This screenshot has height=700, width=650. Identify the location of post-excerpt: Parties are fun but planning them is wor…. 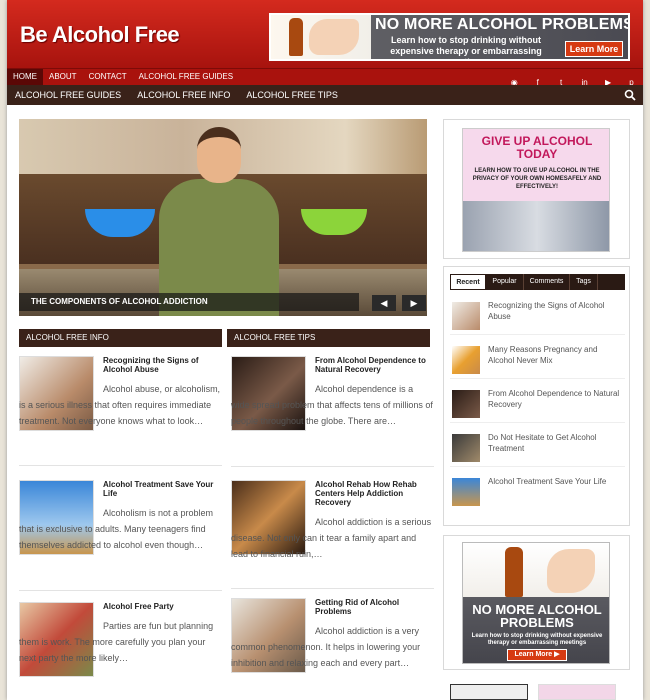
(116, 642).